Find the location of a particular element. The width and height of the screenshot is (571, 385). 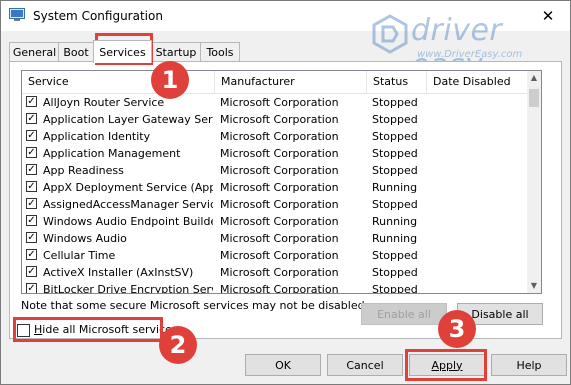

enable-all-button: Enable all is located at coordinates (404, 314).